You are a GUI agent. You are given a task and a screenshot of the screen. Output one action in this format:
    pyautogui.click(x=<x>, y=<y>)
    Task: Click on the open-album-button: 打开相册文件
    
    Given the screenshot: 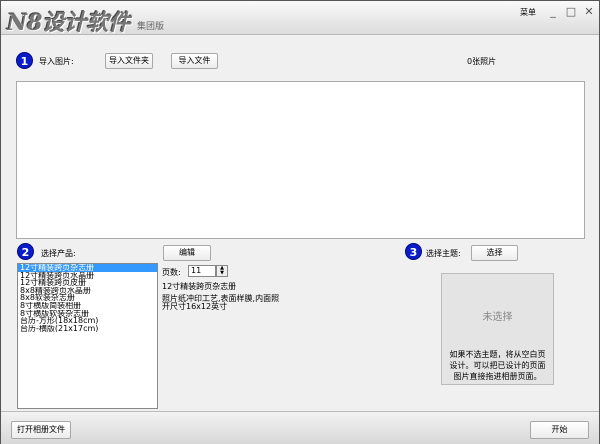 What is the action you would take?
    pyautogui.click(x=41, y=430)
    